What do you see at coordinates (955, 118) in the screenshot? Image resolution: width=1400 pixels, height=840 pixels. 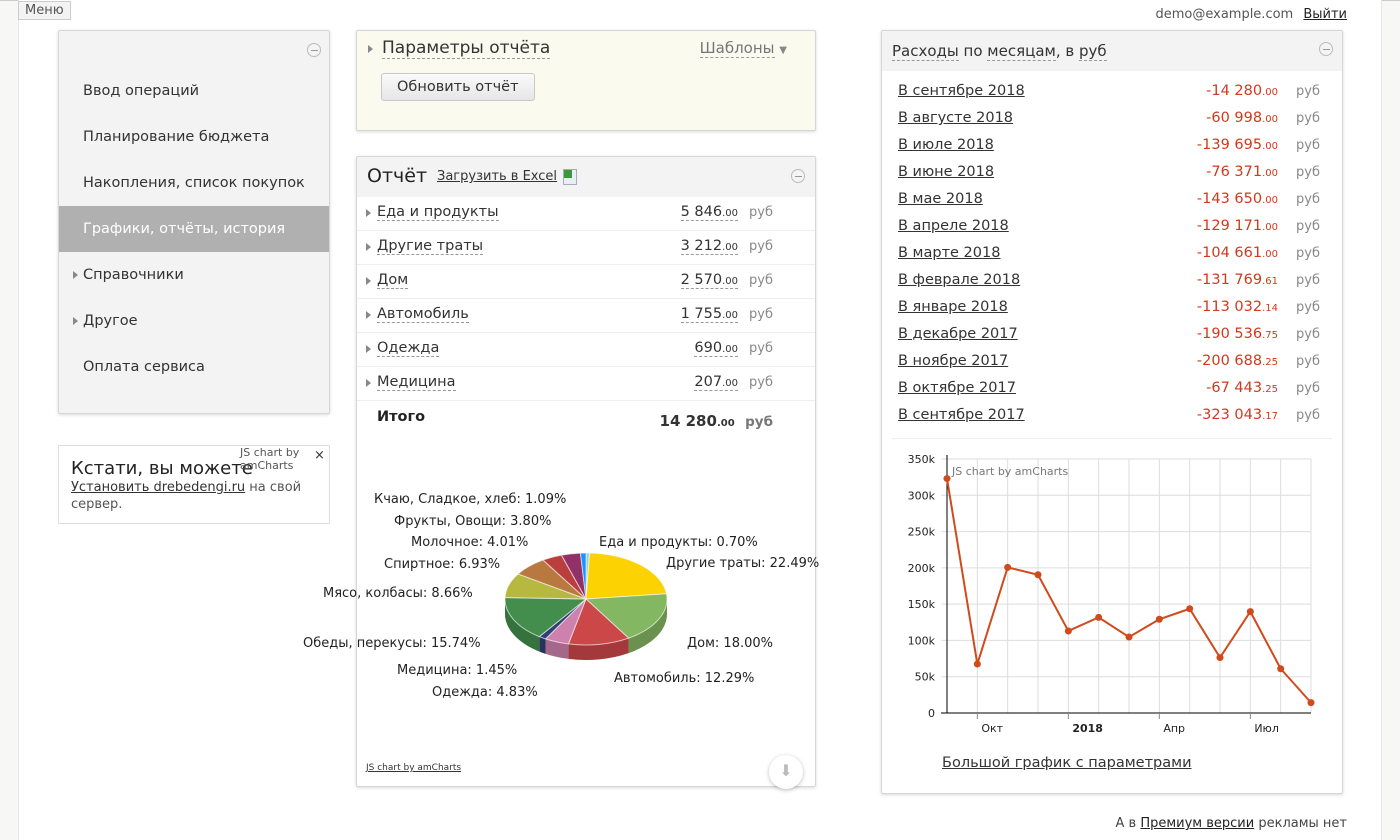 I see `month-link: В августе 2018` at bounding box center [955, 118].